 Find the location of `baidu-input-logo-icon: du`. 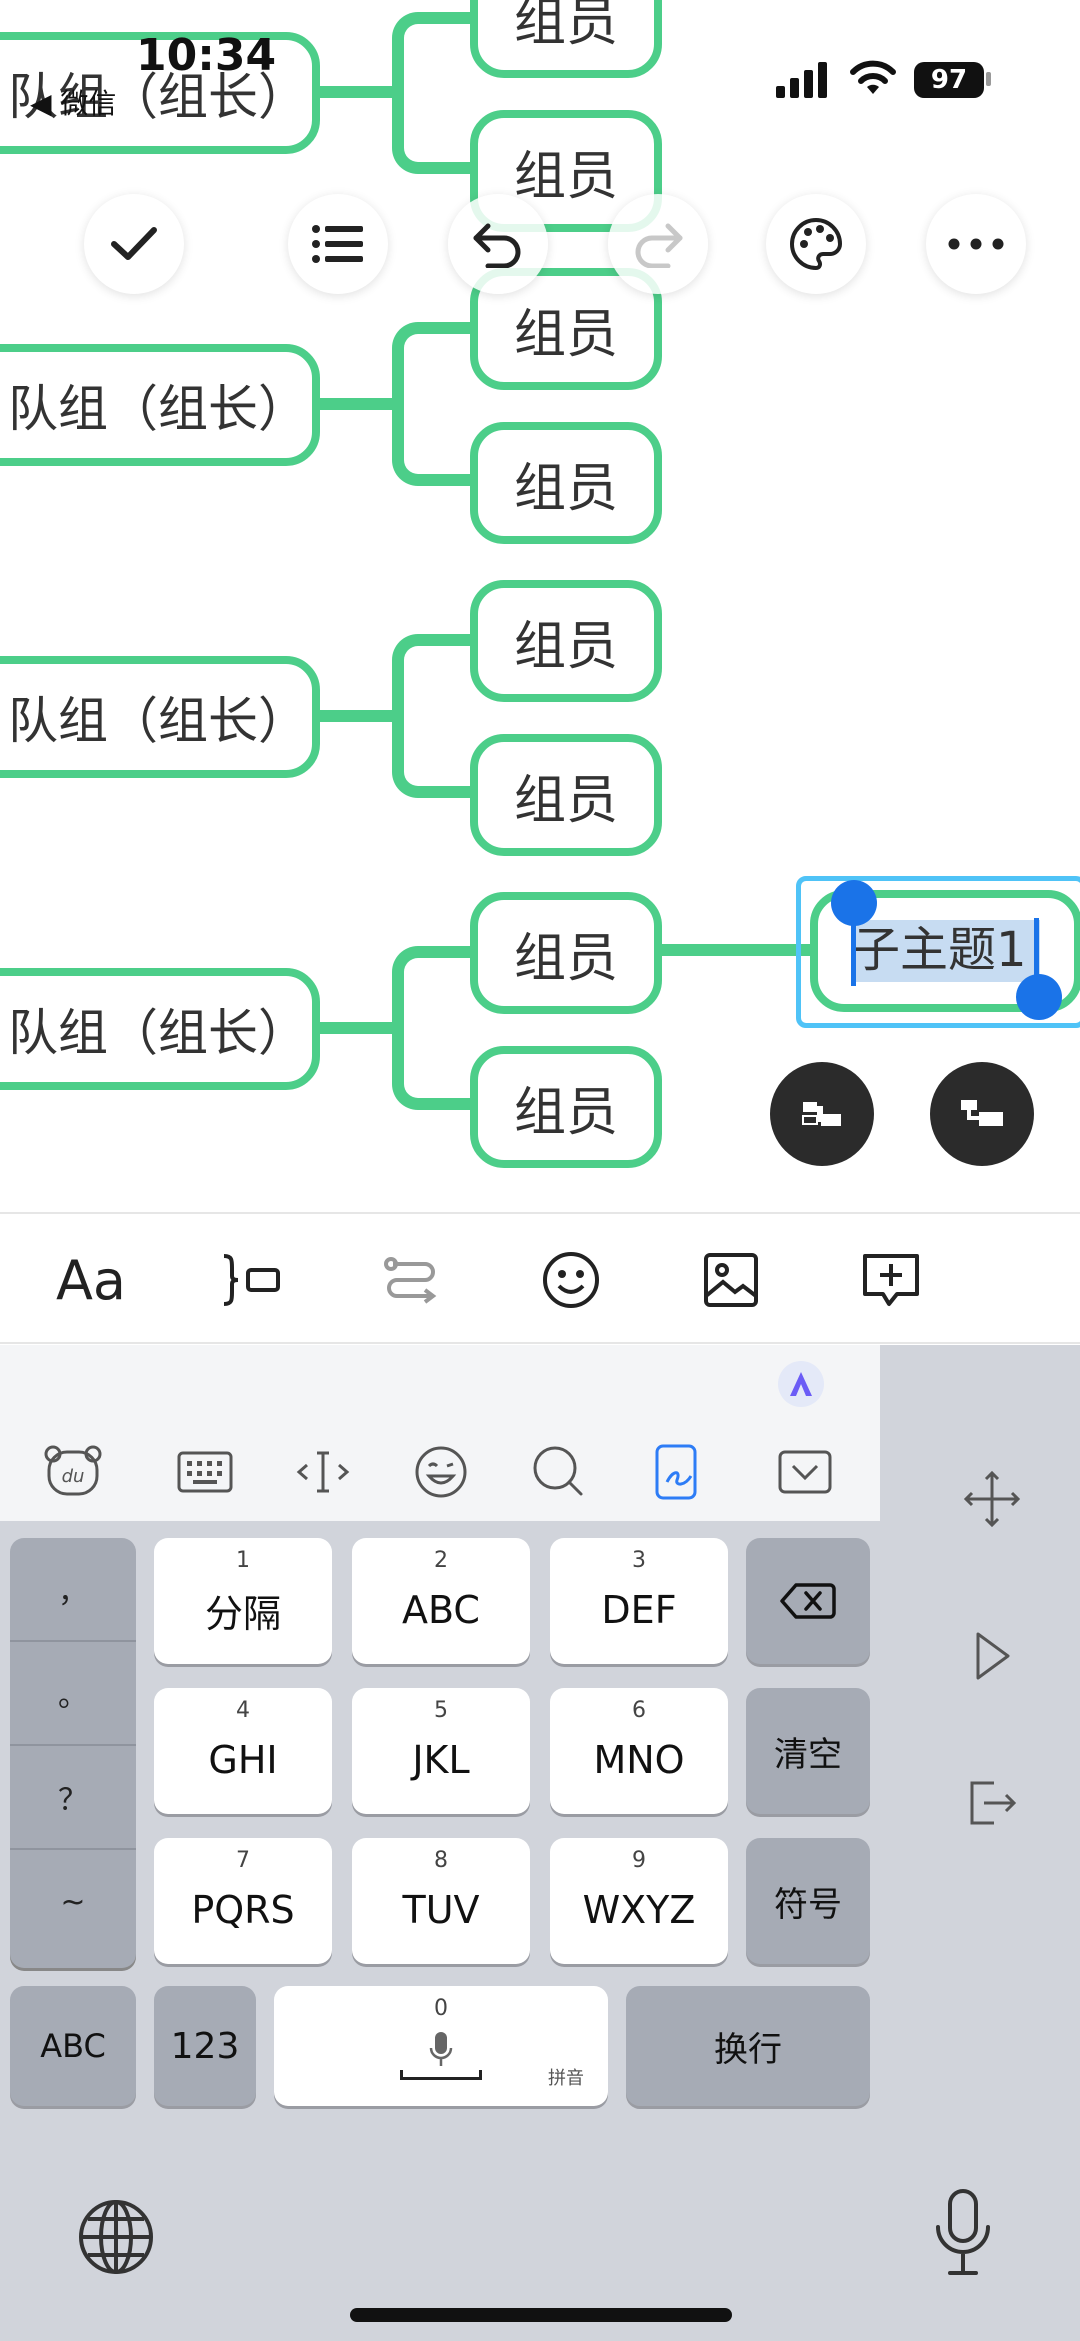

baidu-input-logo-icon: du is located at coordinates (73, 1472).